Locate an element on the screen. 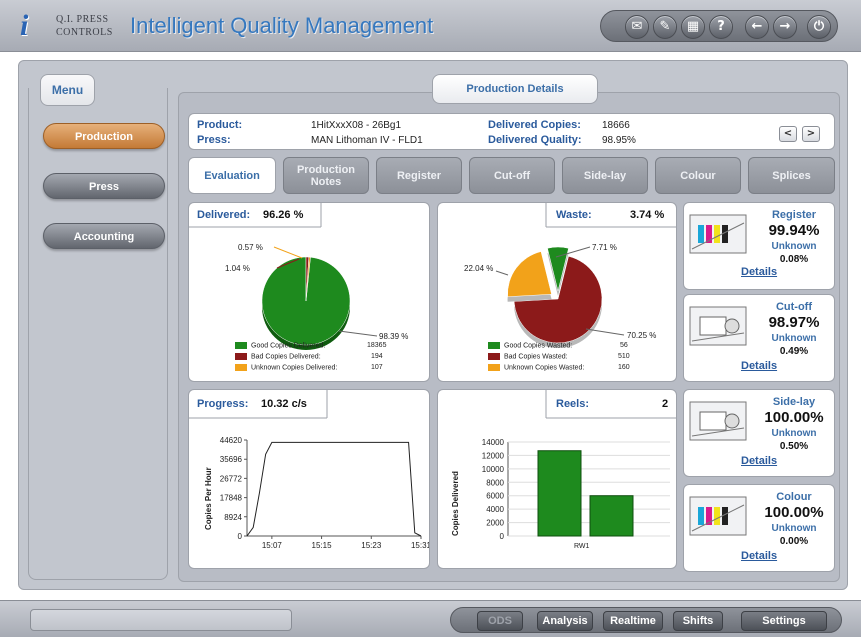  cutoff-details-link: Details is located at coordinates (759, 366).